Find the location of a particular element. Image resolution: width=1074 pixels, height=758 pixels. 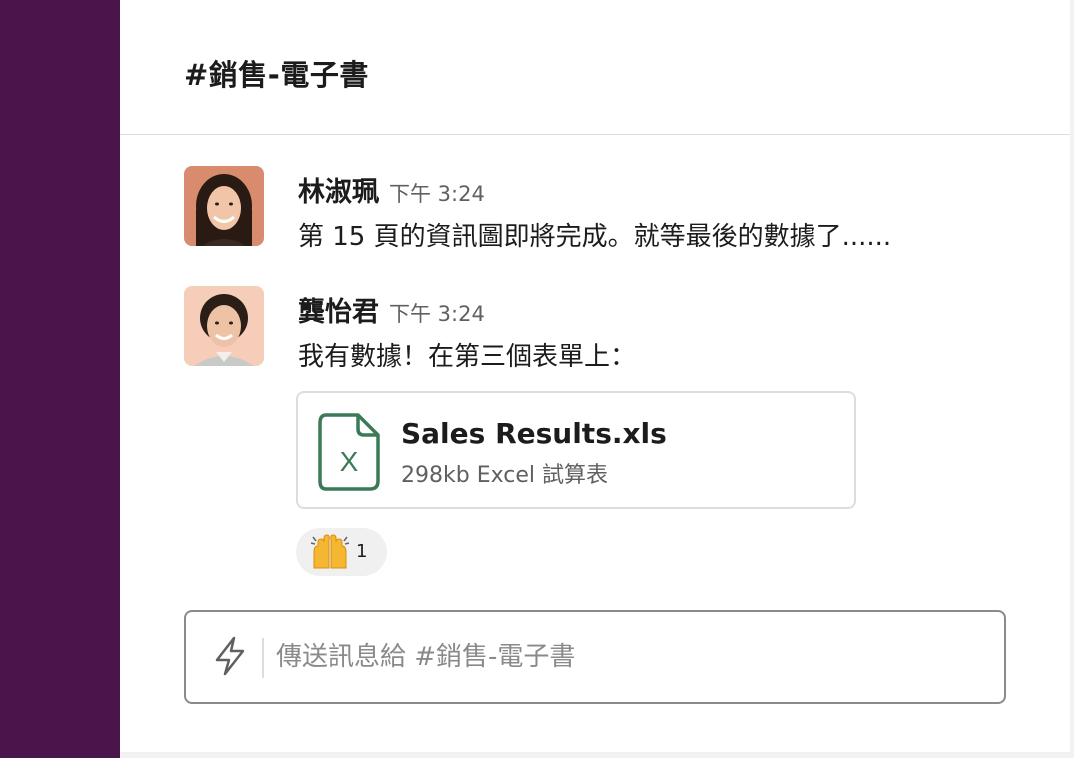

file-icon-letter: X is located at coordinates (349, 461).